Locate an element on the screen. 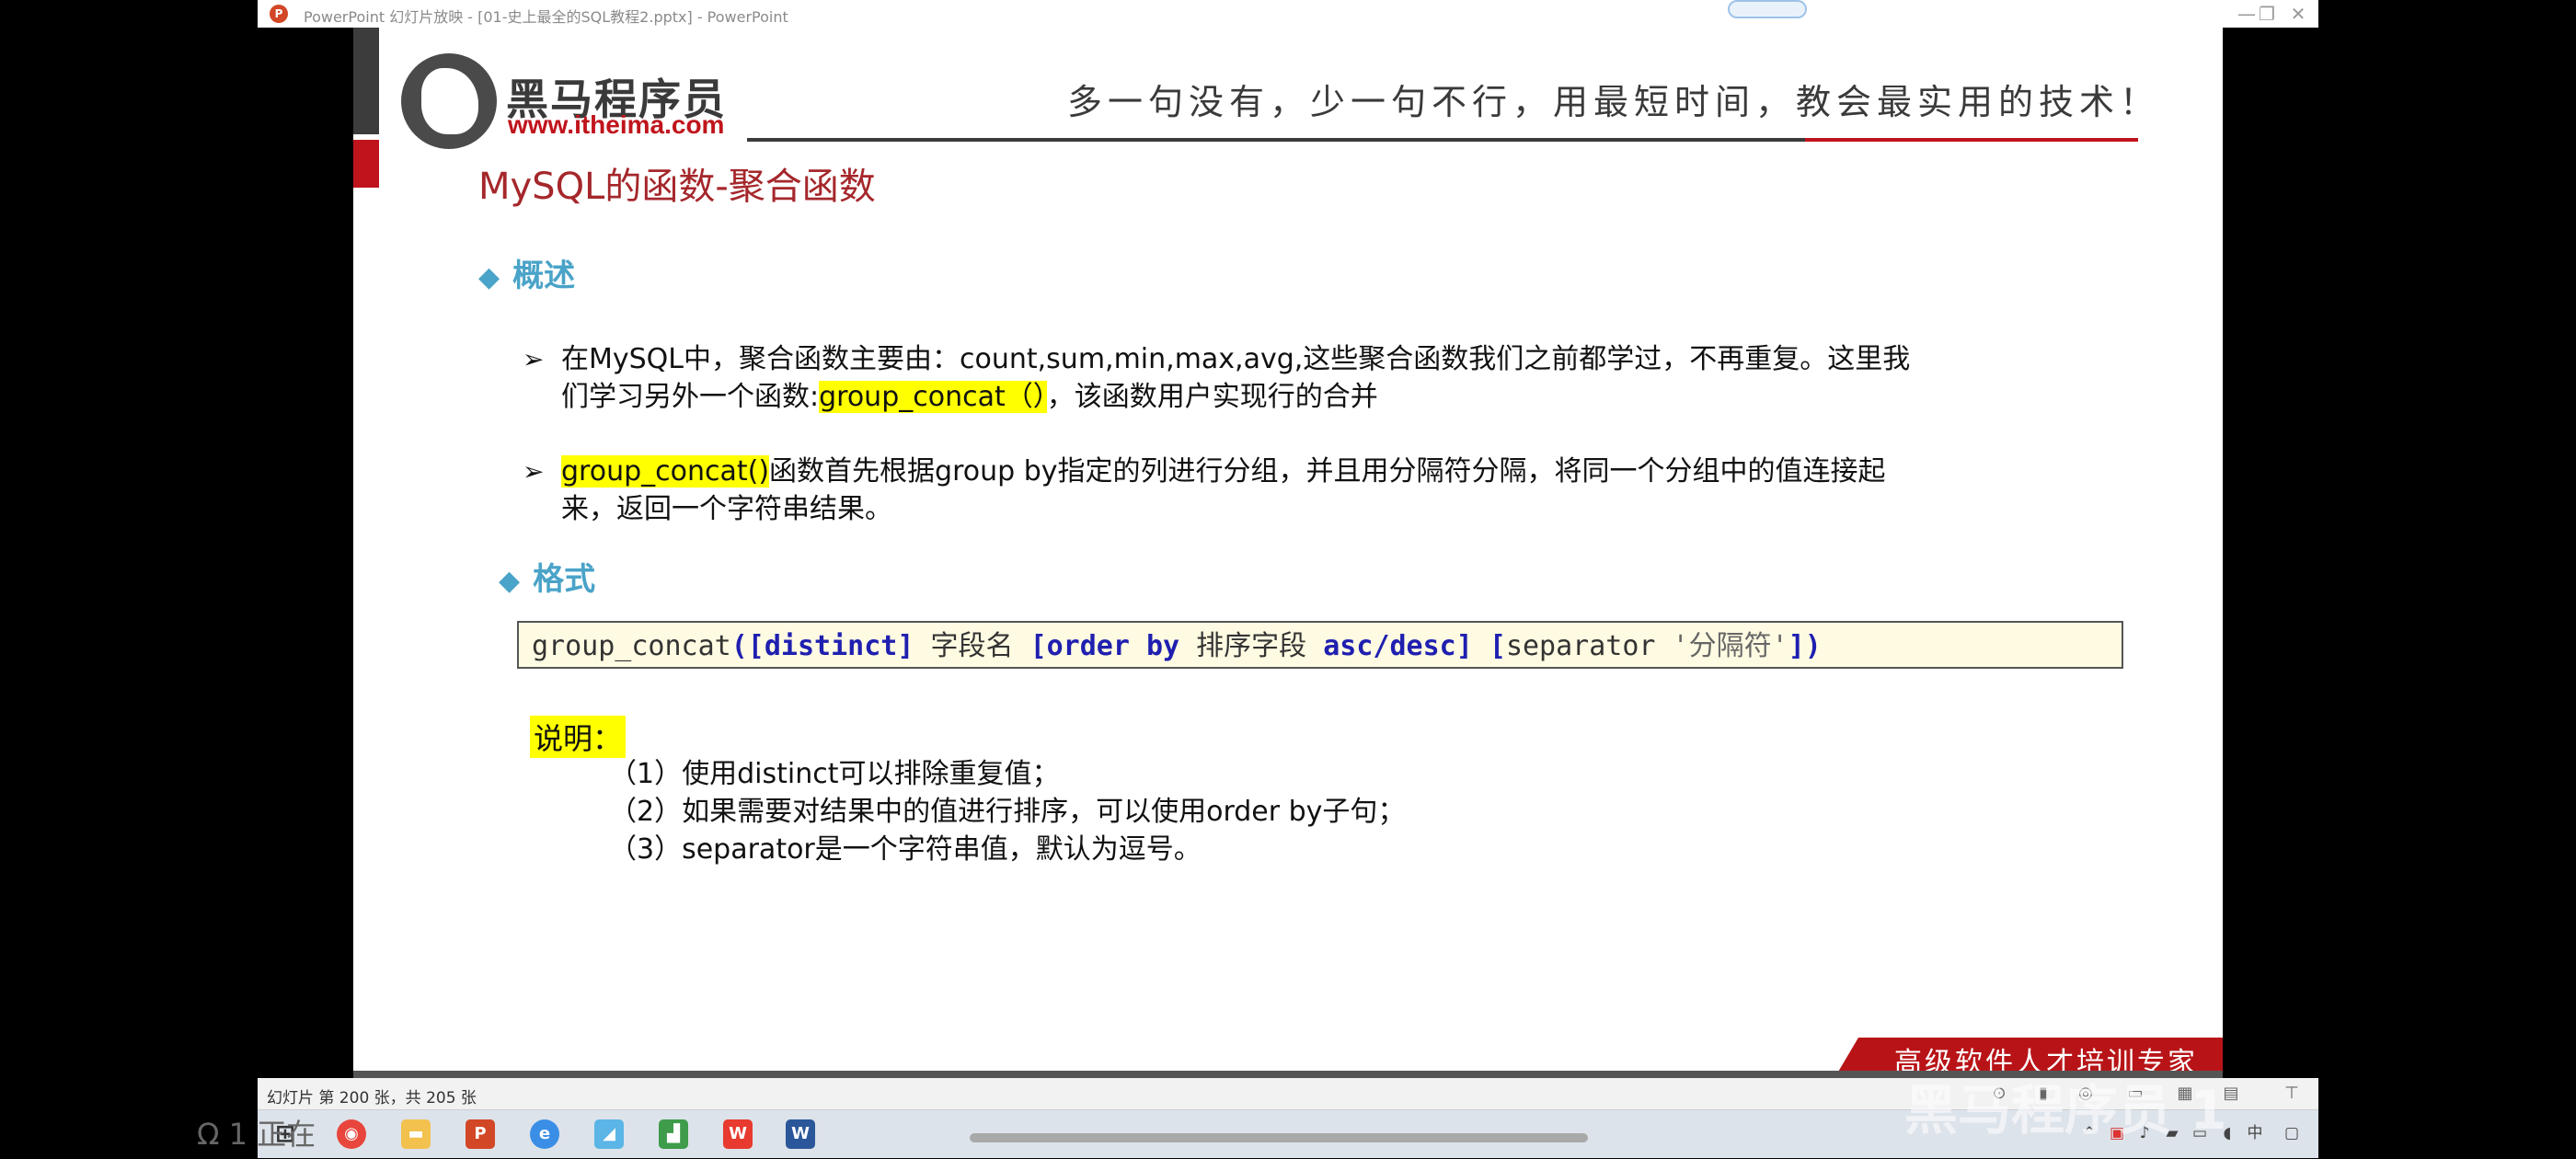 This screenshot has width=2576, height=1159. code-string: '分隔符' is located at coordinates (1730, 646).